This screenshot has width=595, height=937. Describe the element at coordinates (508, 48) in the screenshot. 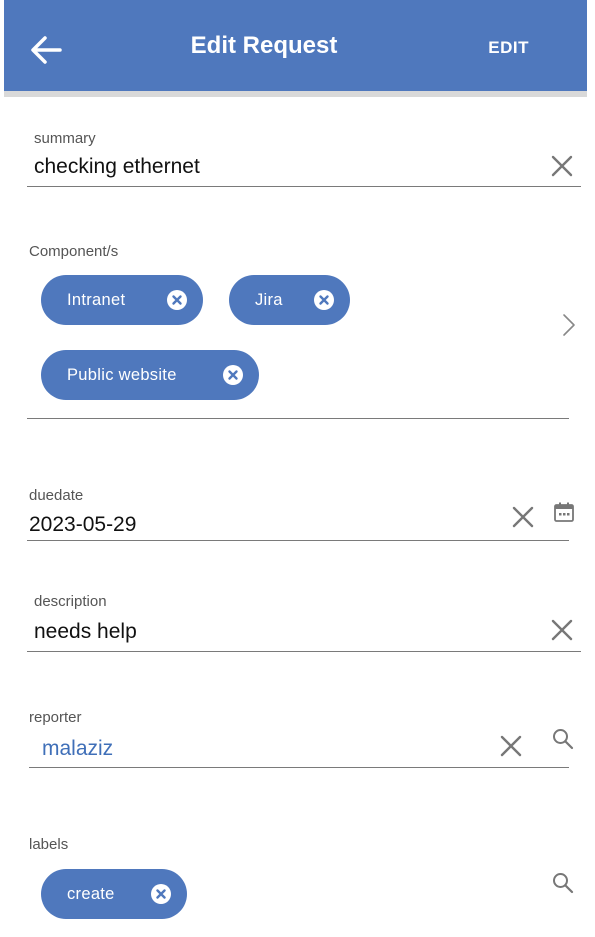

I see `edit-button: EDIT` at that location.